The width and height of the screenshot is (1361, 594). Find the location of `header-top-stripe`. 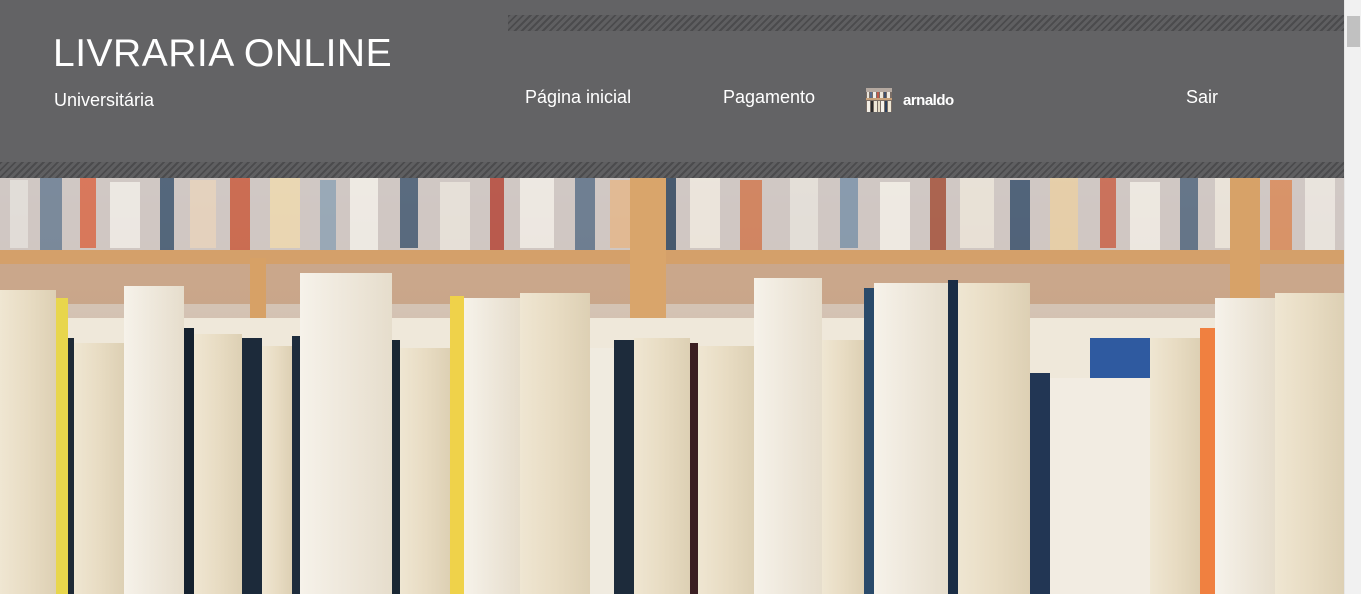

header-top-stripe is located at coordinates (926, 23).